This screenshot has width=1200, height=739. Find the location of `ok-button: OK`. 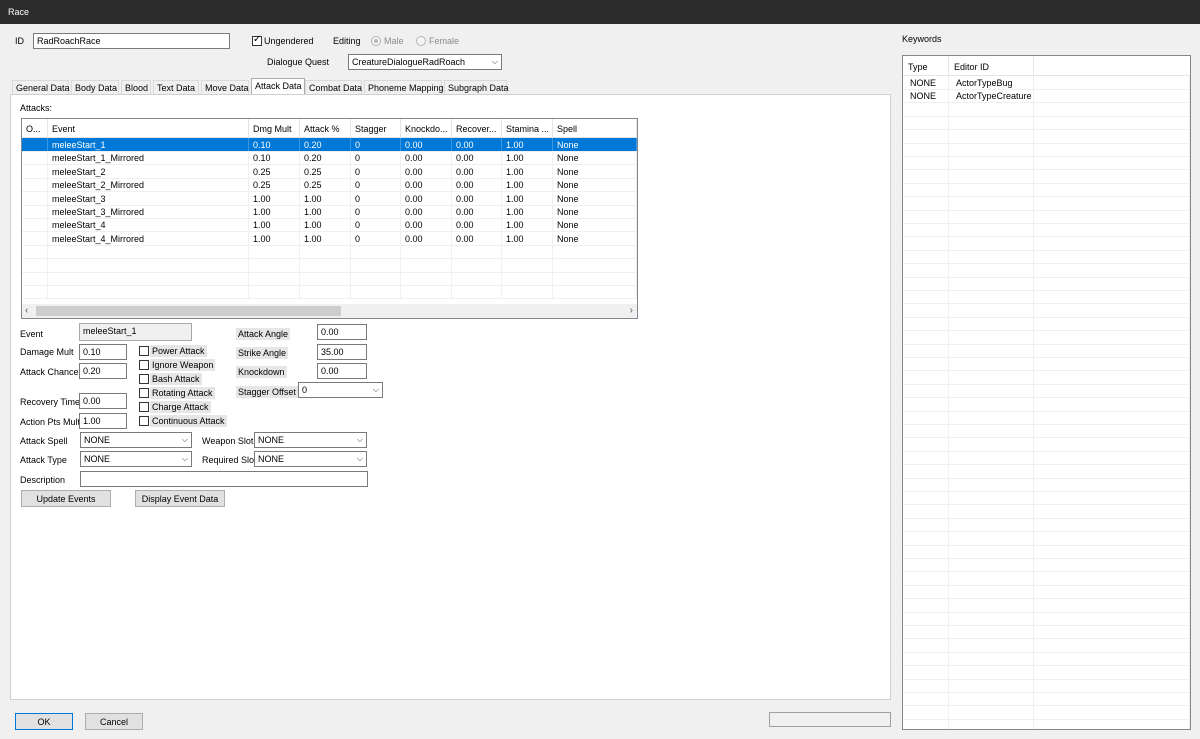

ok-button: OK is located at coordinates (44, 721).